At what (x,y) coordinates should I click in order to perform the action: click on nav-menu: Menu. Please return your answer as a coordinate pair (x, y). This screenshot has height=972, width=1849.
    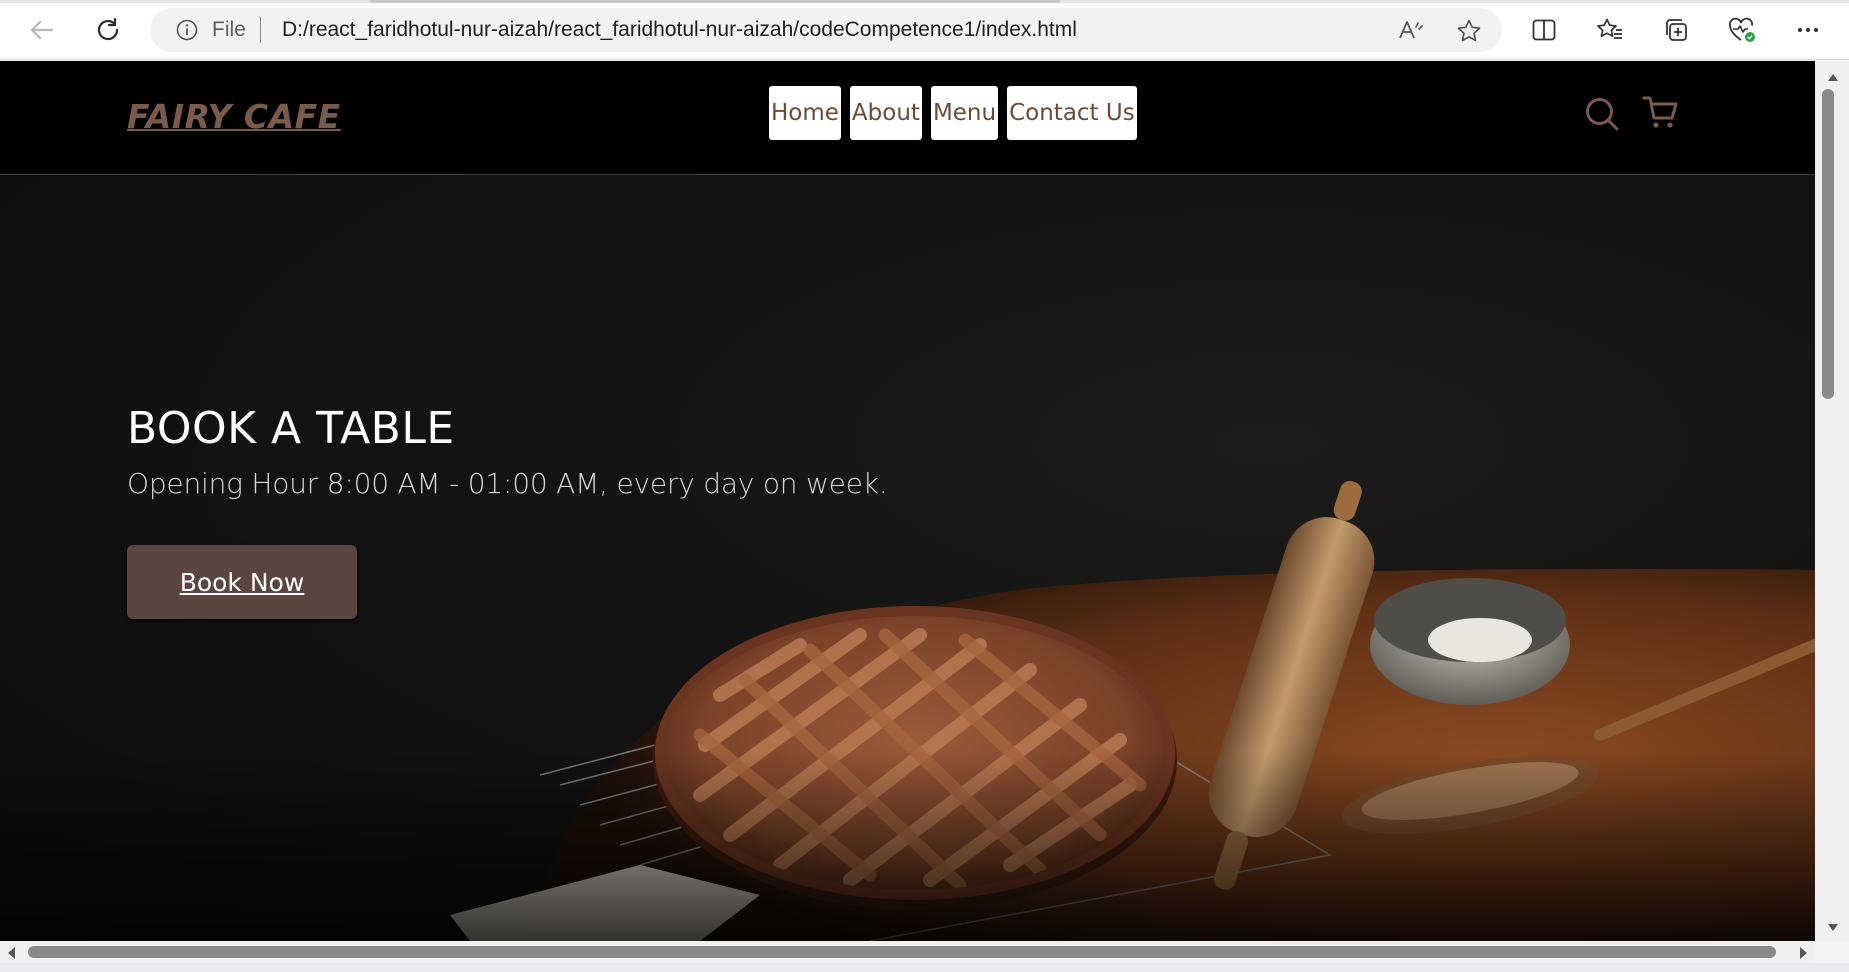
    Looking at the image, I should click on (964, 113).